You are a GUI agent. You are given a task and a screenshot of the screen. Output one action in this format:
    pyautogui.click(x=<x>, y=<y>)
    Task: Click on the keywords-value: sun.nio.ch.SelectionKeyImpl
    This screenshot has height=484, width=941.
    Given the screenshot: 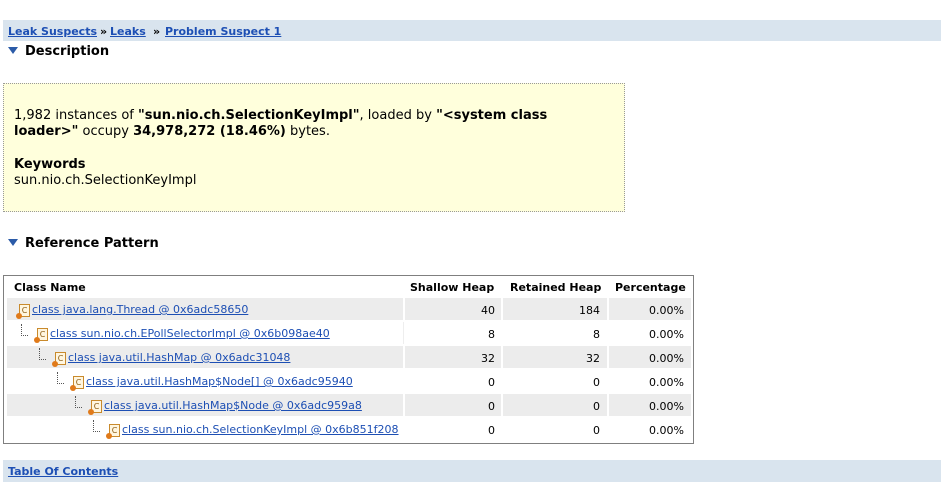 What is the action you would take?
    pyautogui.click(x=105, y=180)
    